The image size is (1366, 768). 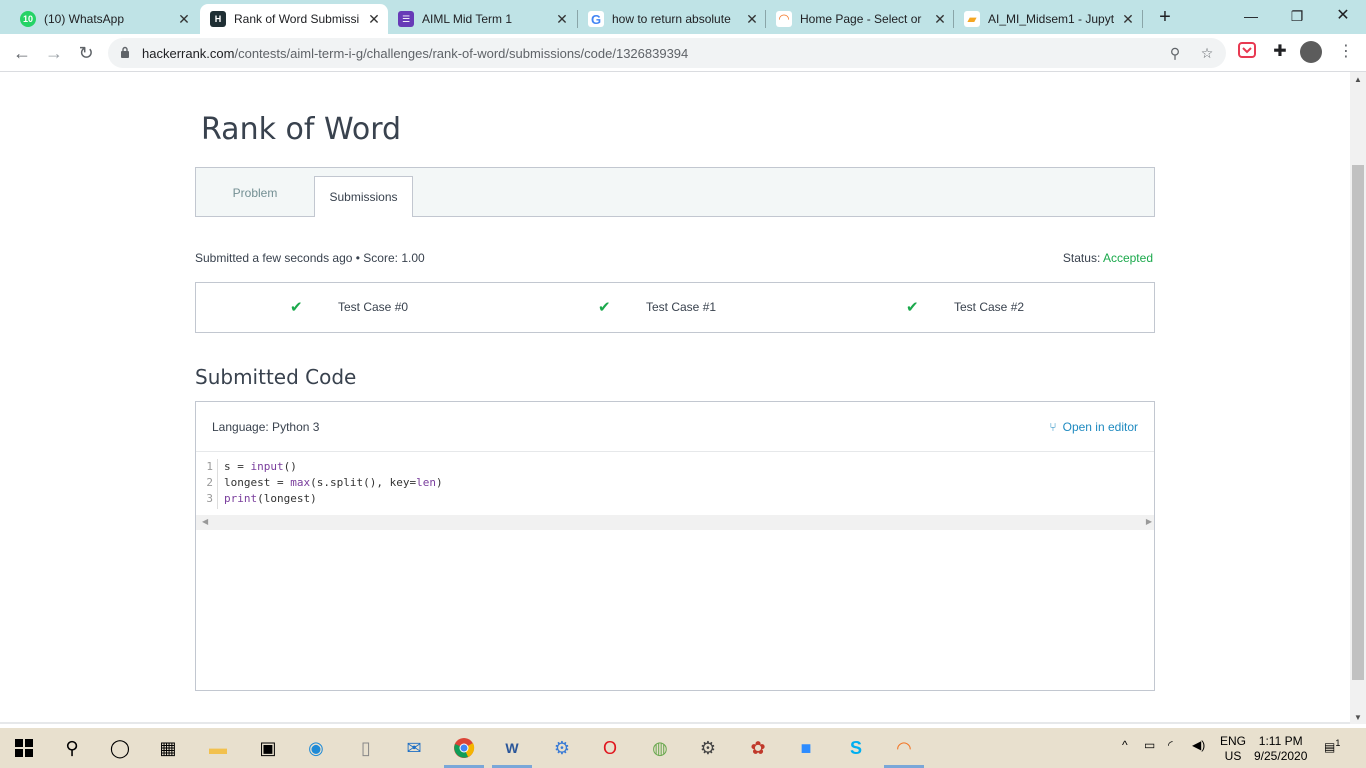 I want to click on volume-icon: ◀), so click(x=1198, y=745).